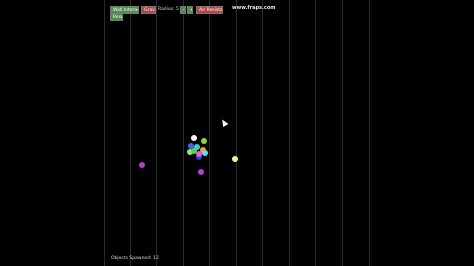 The image size is (474, 266). I want to click on radius-label: Radius: 5, so click(168, 9).